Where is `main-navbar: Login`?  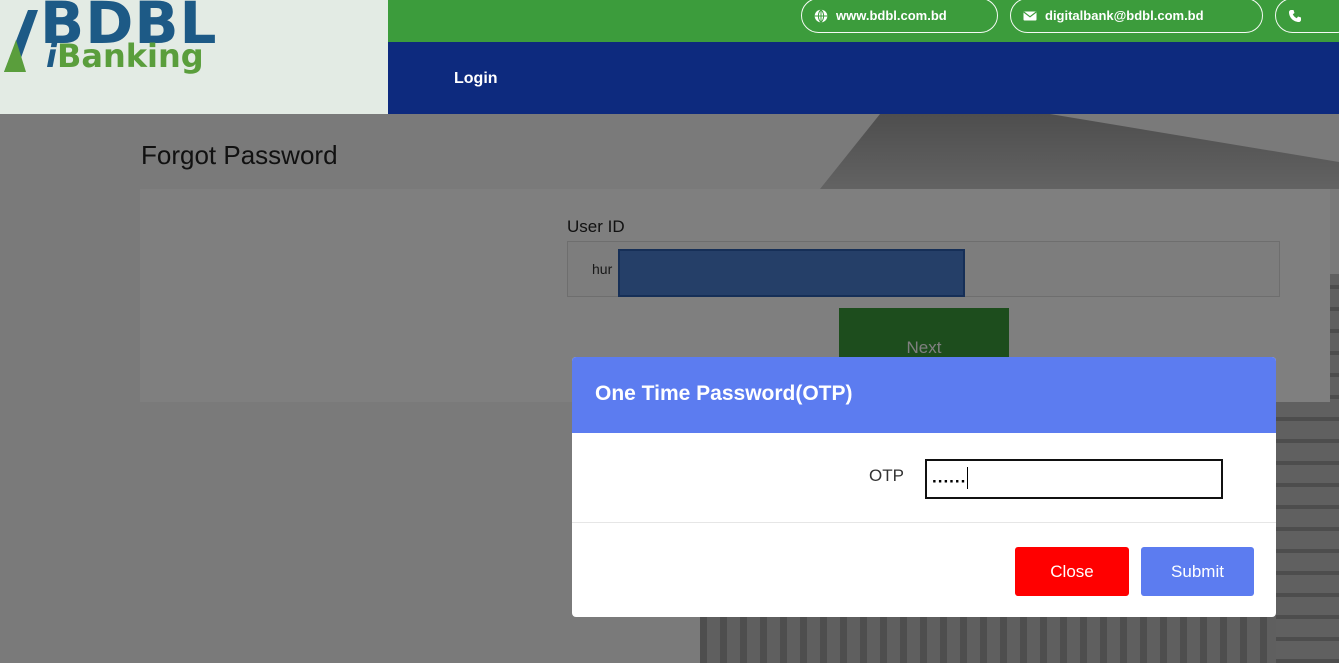
main-navbar: Login is located at coordinates (863, 78).